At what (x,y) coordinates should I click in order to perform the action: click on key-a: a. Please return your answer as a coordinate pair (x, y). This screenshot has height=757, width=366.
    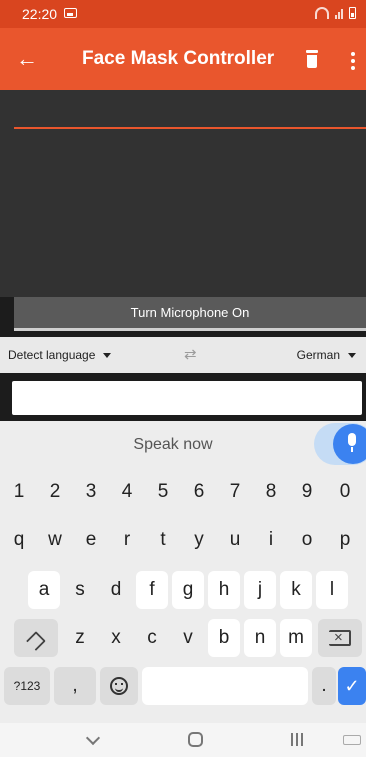
    Looking at the image, I should click on (44, 590).